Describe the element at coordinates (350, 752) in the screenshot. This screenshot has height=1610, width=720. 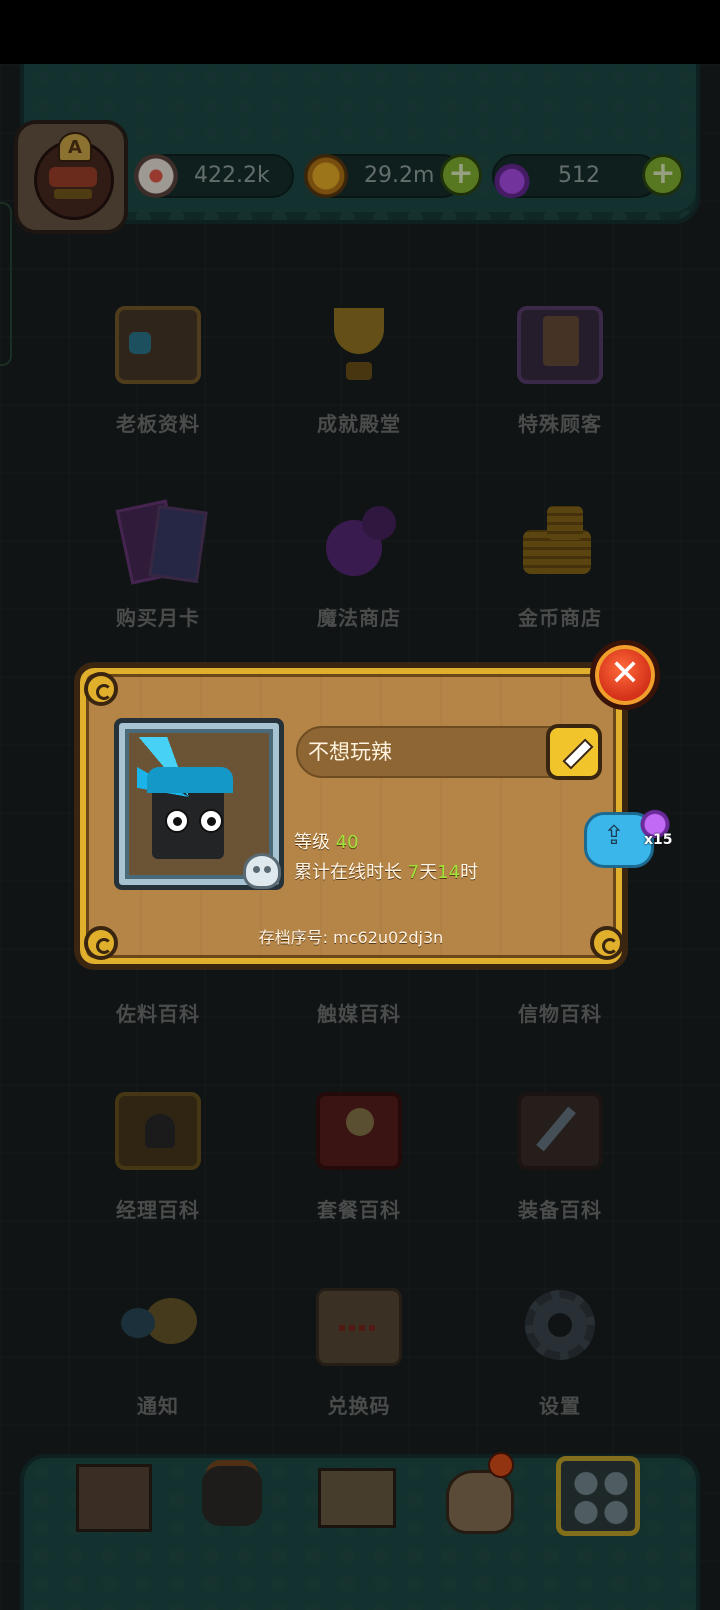
I see `player-name: 不想玩辣` at that location.